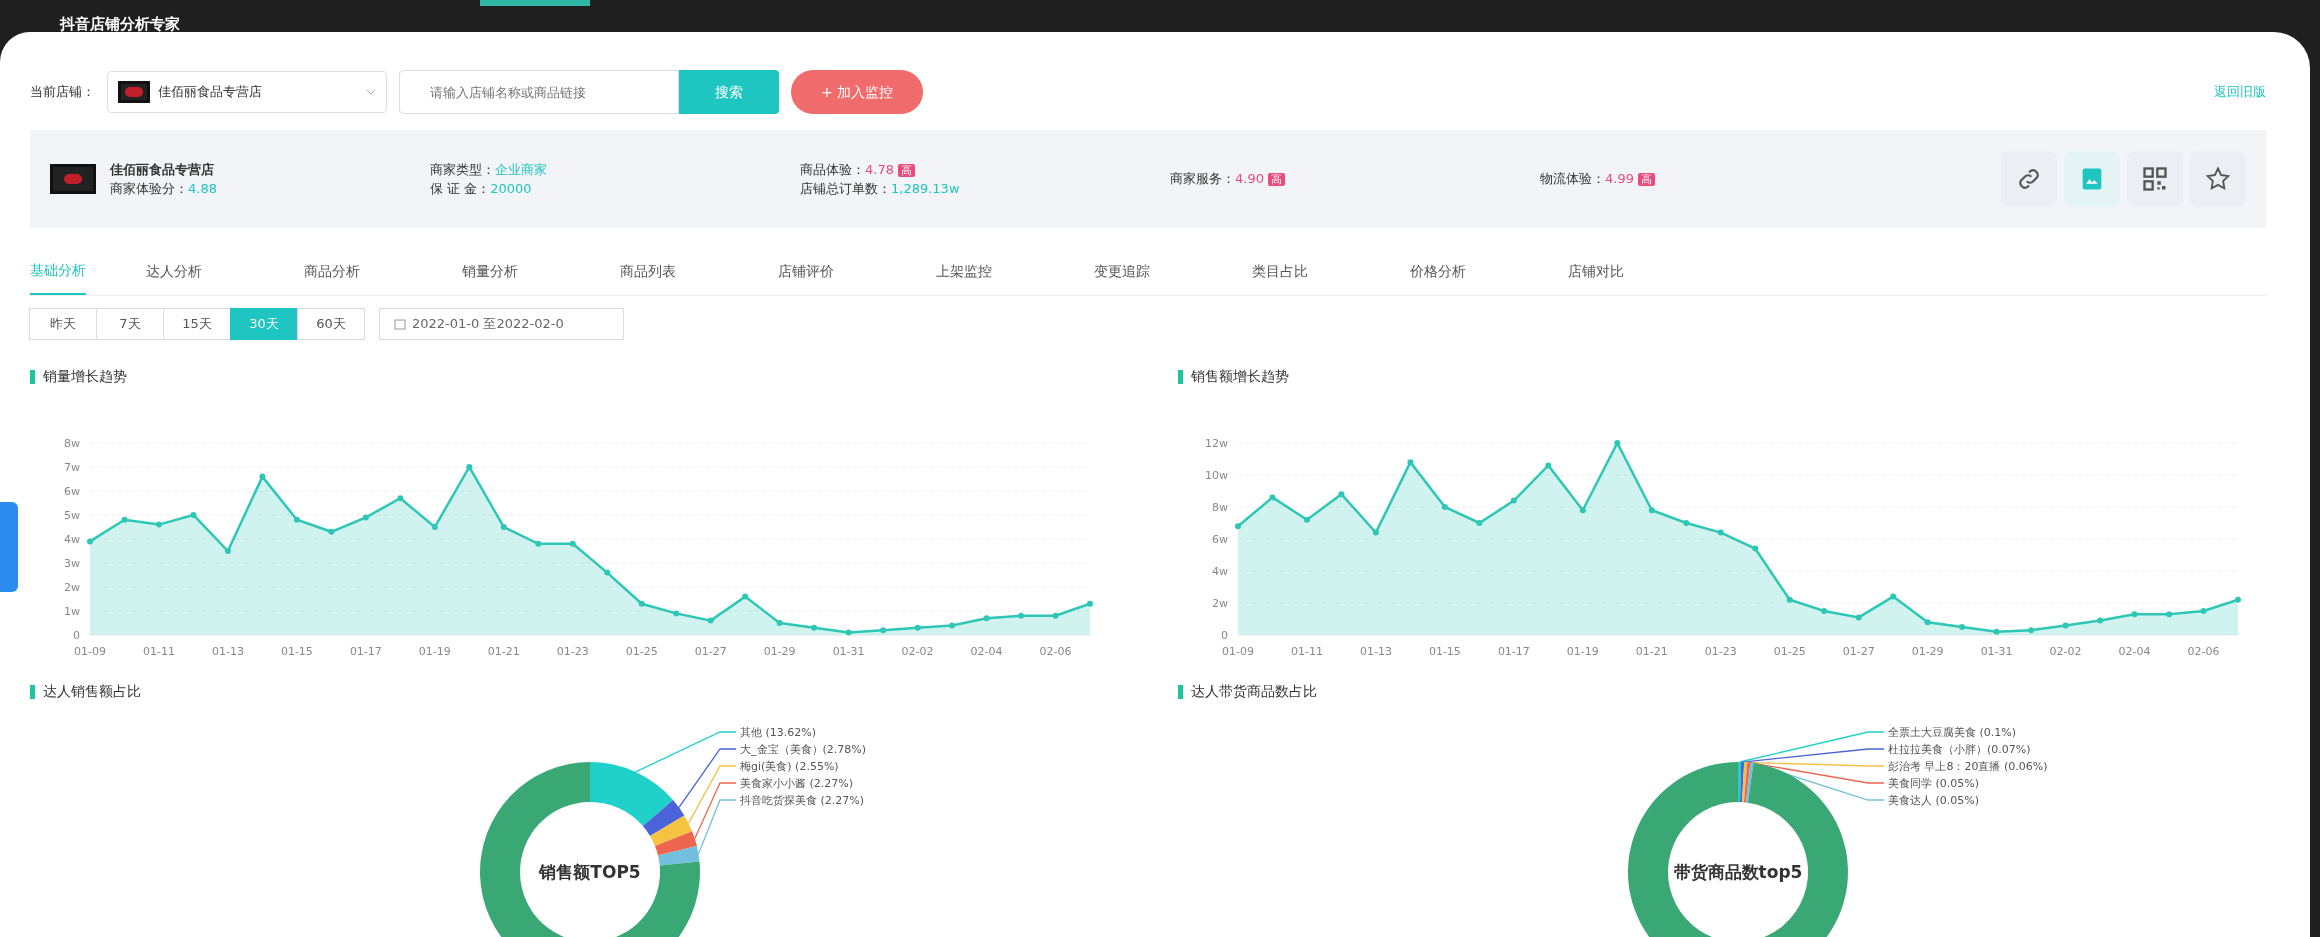 The image size is (2320, 937). I want to click on slice-label: 其他 (13.62%), so click(778, 732).